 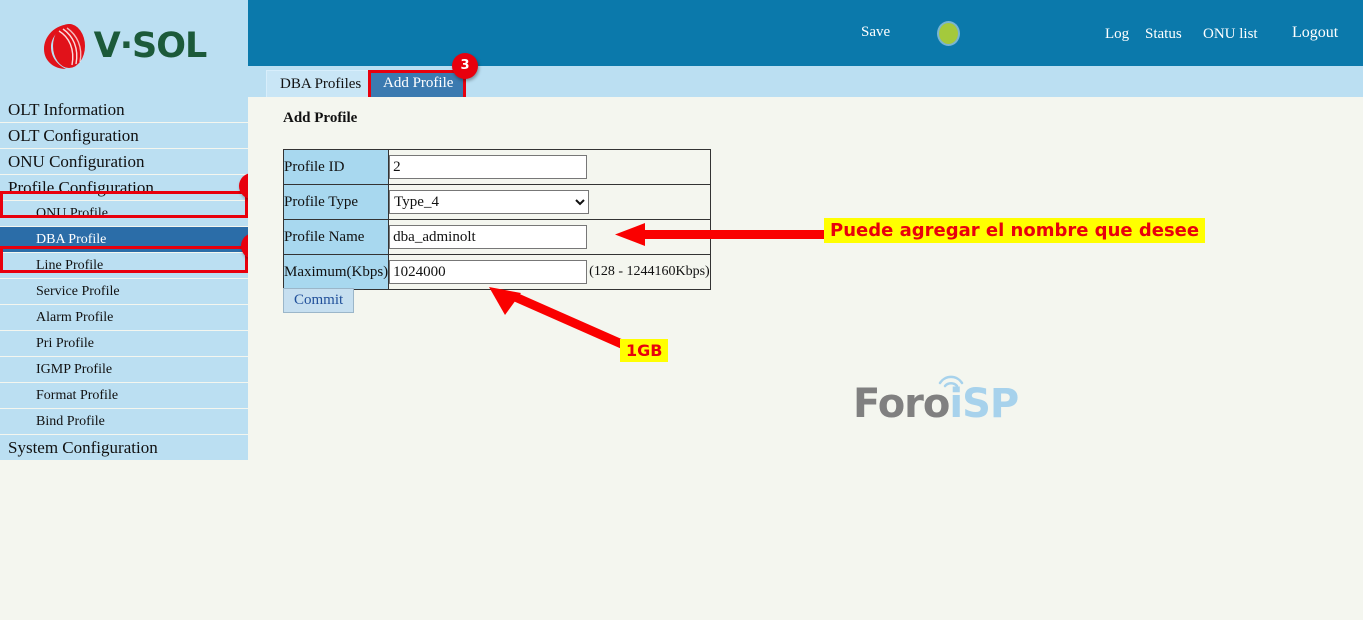 I want to click on table-row-maximum-kbps: Maximum(Kbps) (128 - 1244160Kbps), so click(x=496, y=272).